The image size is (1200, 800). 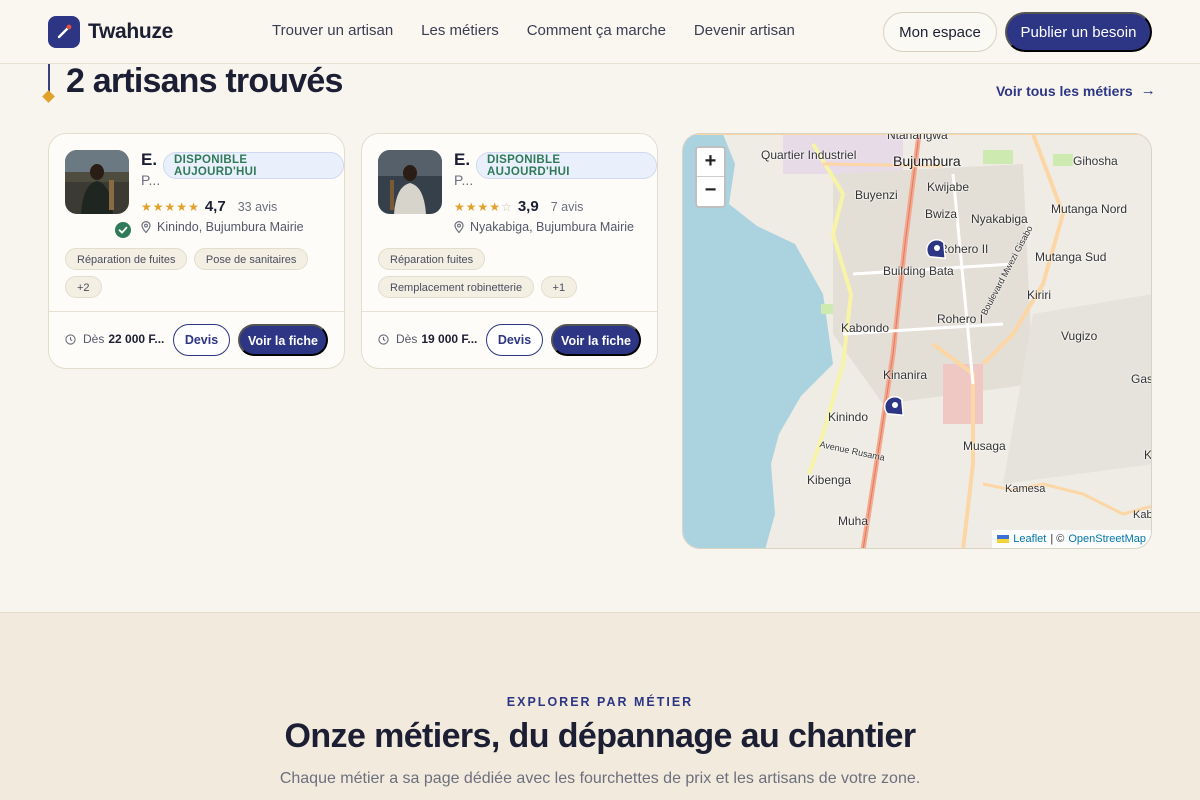 What do you see at coordinates (984, 446) in the screenshot?
I see `map-label: Musaga` at bounding box center [984, 446].